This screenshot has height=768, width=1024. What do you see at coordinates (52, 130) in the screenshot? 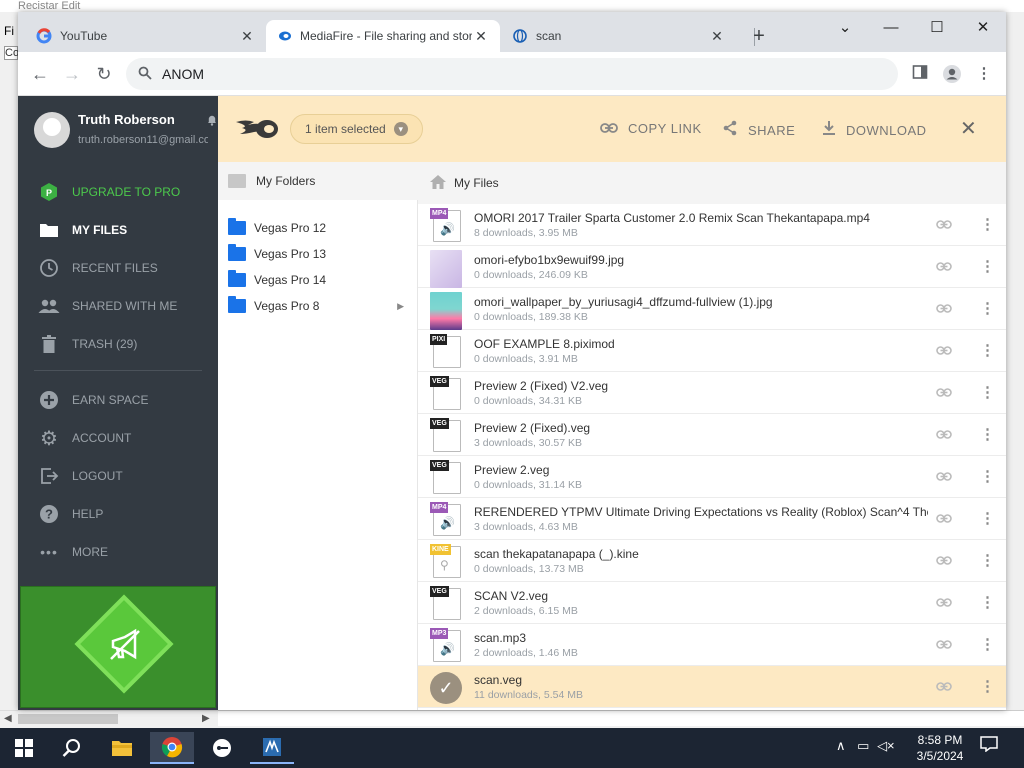
I see `avatar` at bounding box center [52, 130].